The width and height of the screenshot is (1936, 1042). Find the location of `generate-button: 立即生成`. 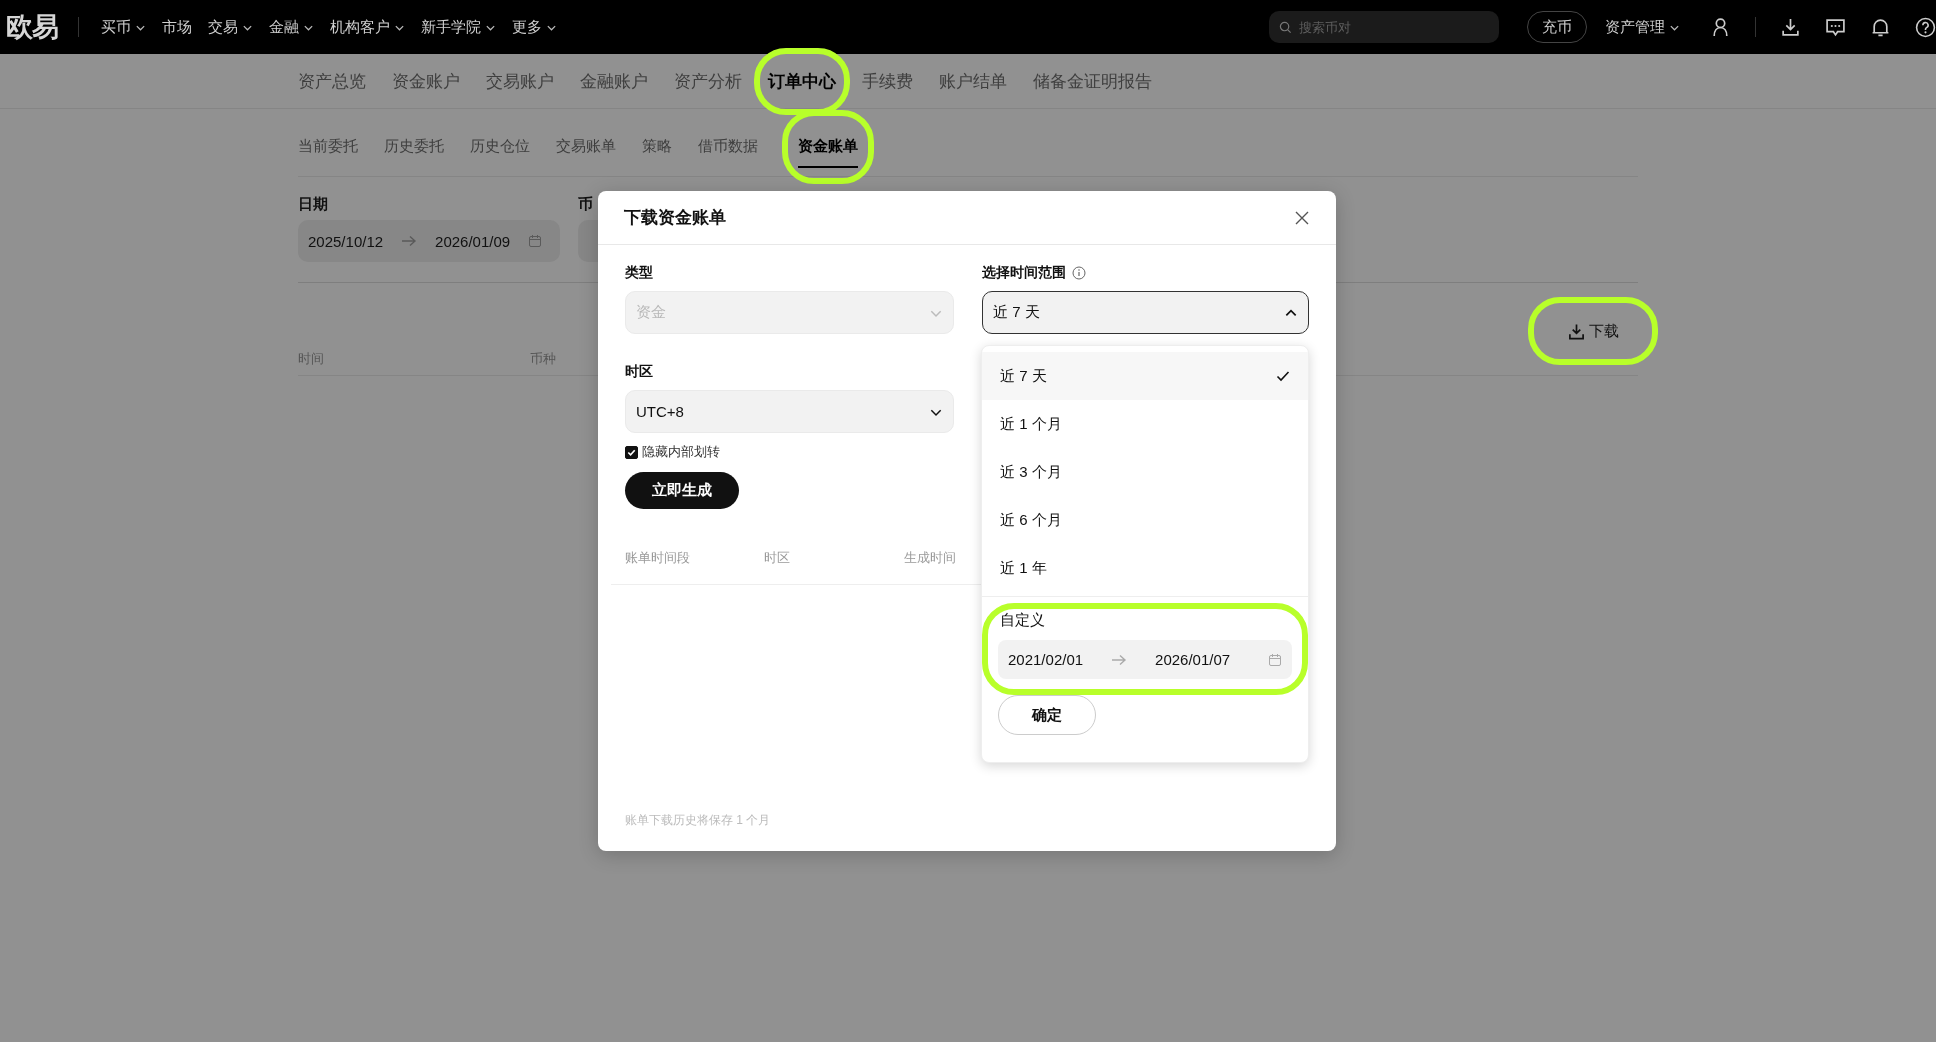

generate-button: 立即生成 is located at coordinates (682, 490).